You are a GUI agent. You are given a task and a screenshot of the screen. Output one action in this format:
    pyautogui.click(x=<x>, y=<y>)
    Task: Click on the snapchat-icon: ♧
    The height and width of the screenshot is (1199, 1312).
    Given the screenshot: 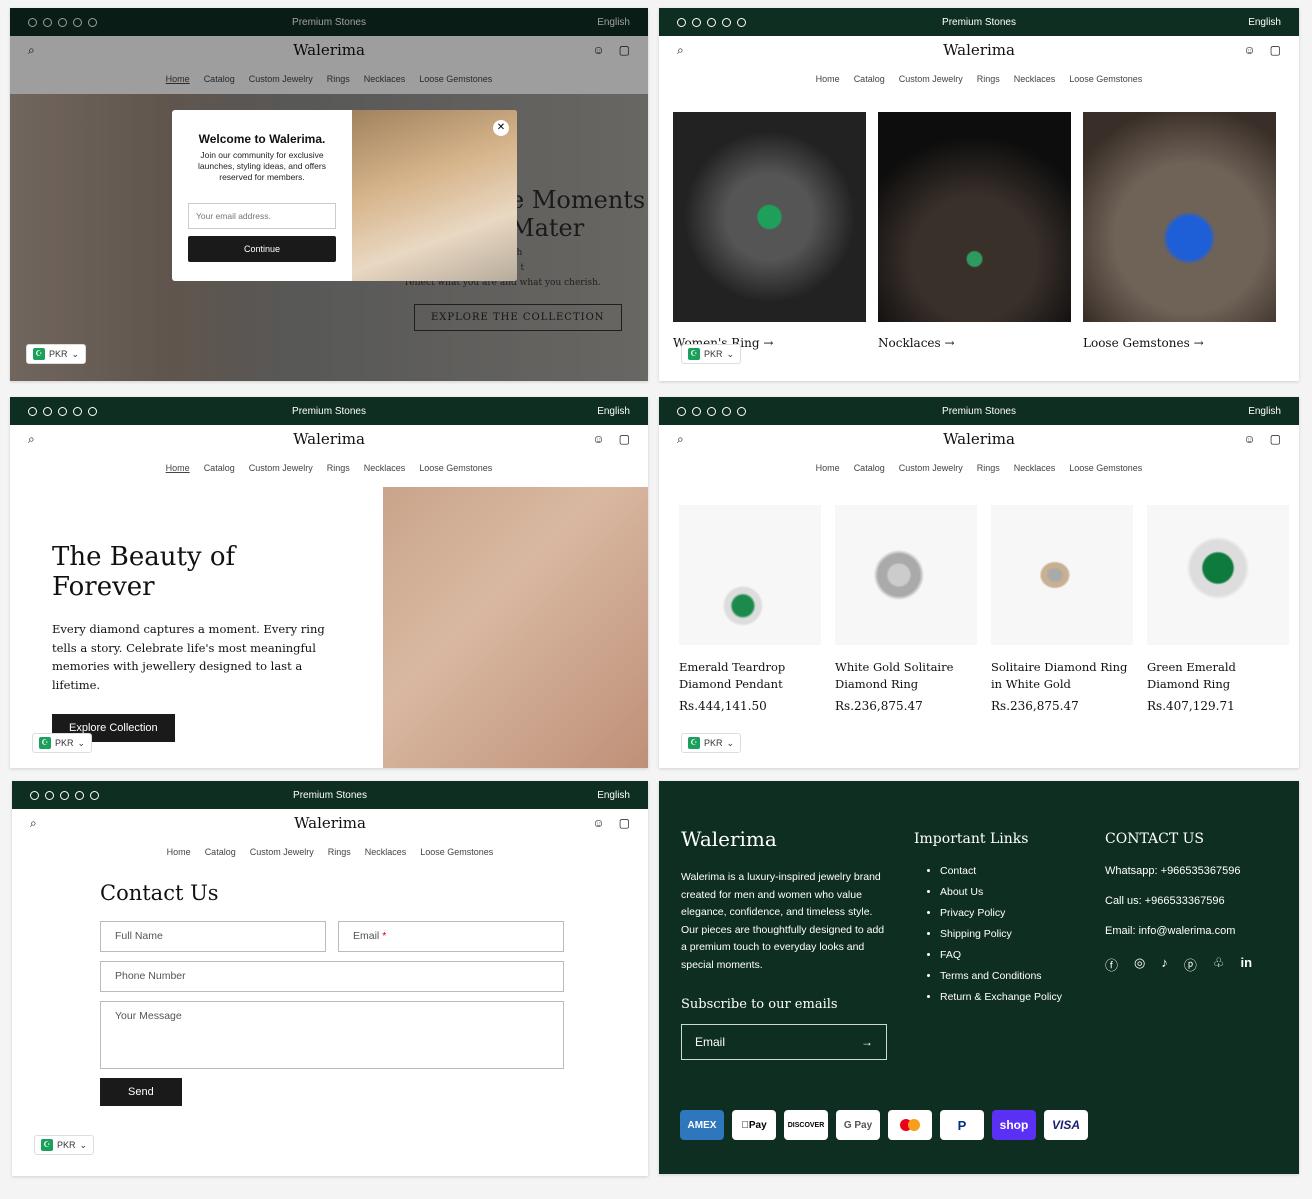 What is the action you would take?
    pyautogui.click(x=1219, y=964)
    